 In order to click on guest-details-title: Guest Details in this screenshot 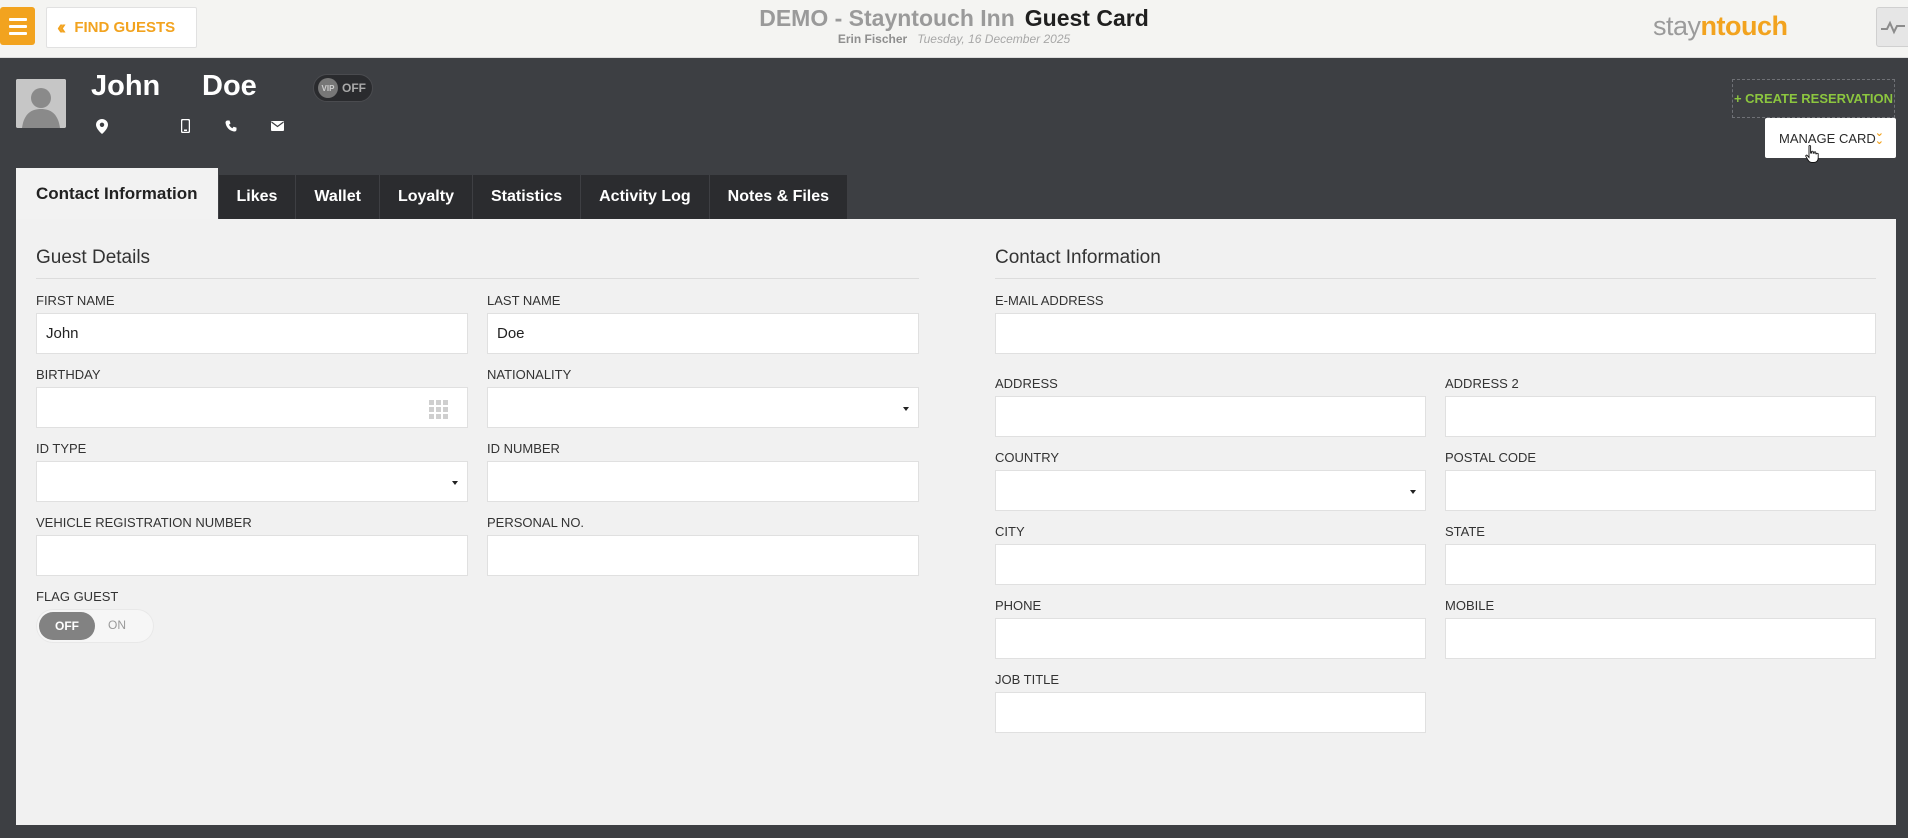, I will do `click(93, 257)`.